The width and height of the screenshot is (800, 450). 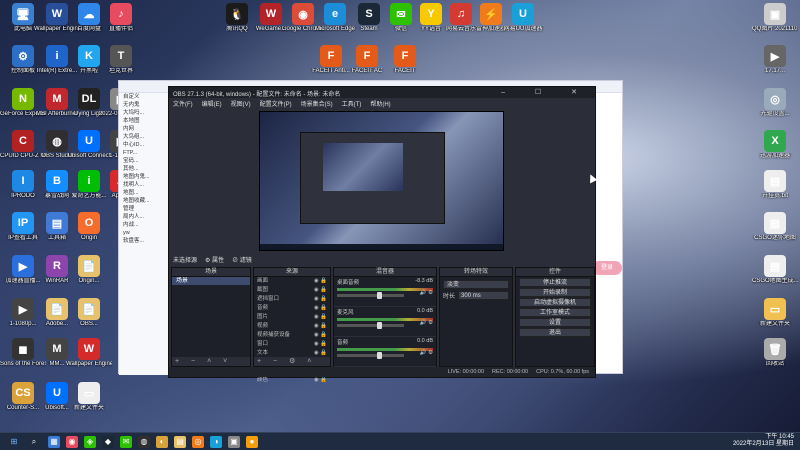 What do you see at coordinates (555, 322) in the screenshot?
I see `control-button: 设置` at bounding box center [555, 322].